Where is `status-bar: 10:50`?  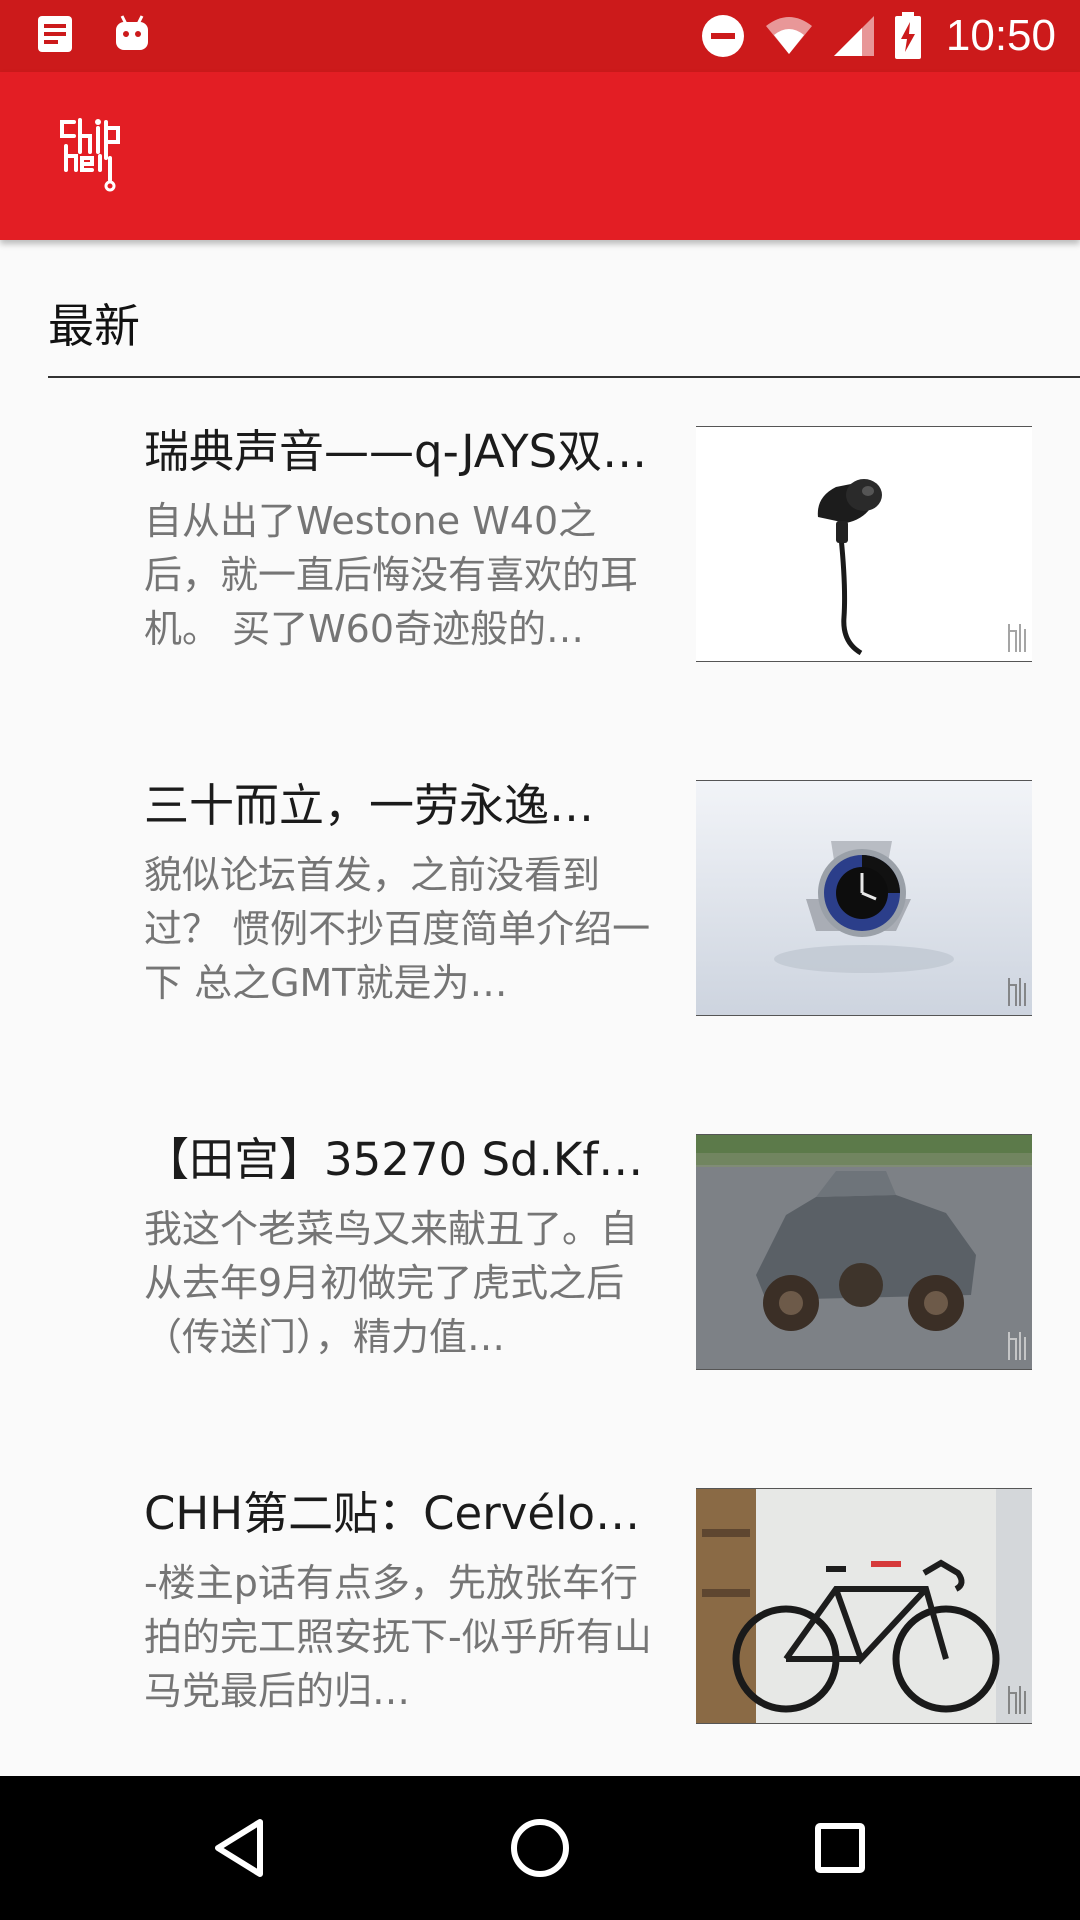 status-bar: 10:50 is located at coordinates (540, 36).